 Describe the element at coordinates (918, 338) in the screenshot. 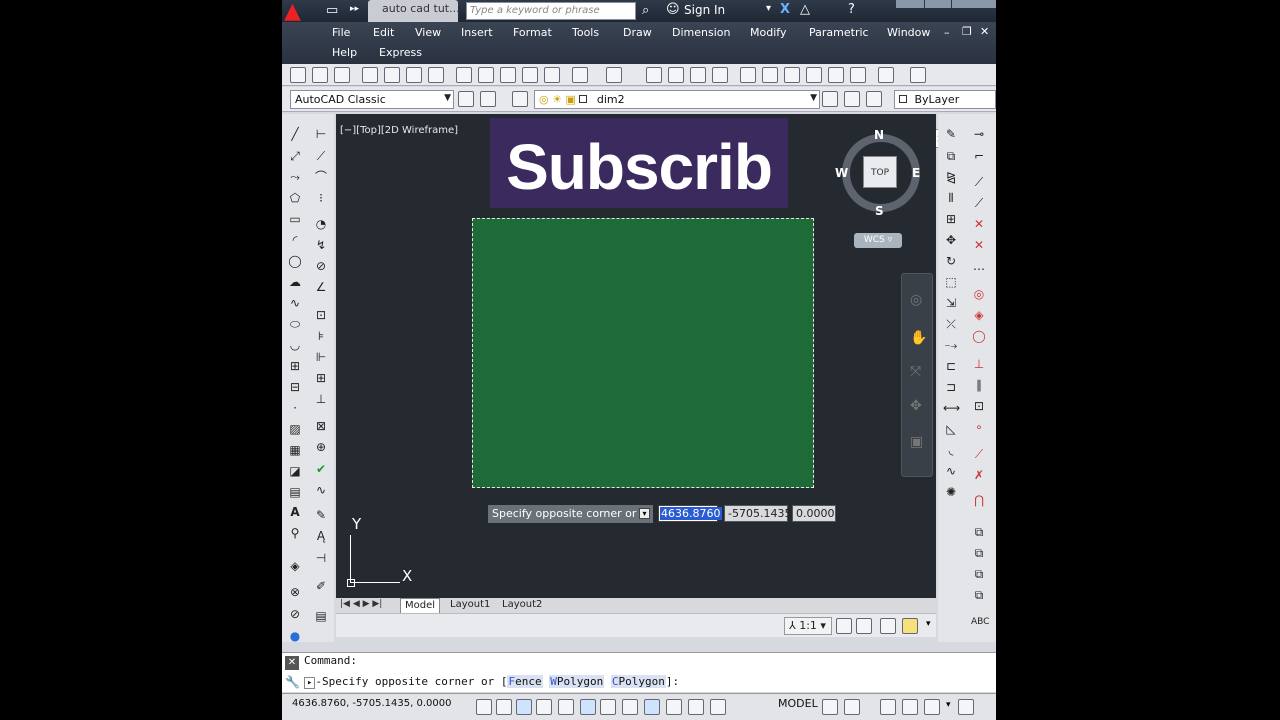

I see `pan-hand-icon: ✋` at that location.